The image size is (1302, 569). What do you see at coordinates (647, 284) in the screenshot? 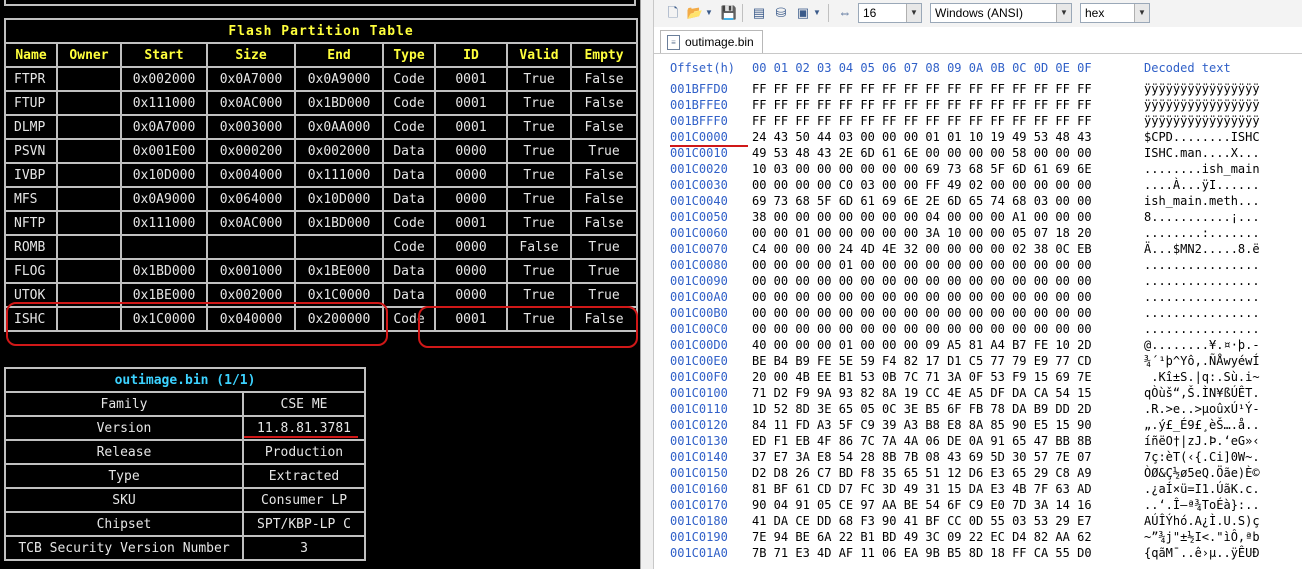
I see `splitter` at bounding box center [647, 284].